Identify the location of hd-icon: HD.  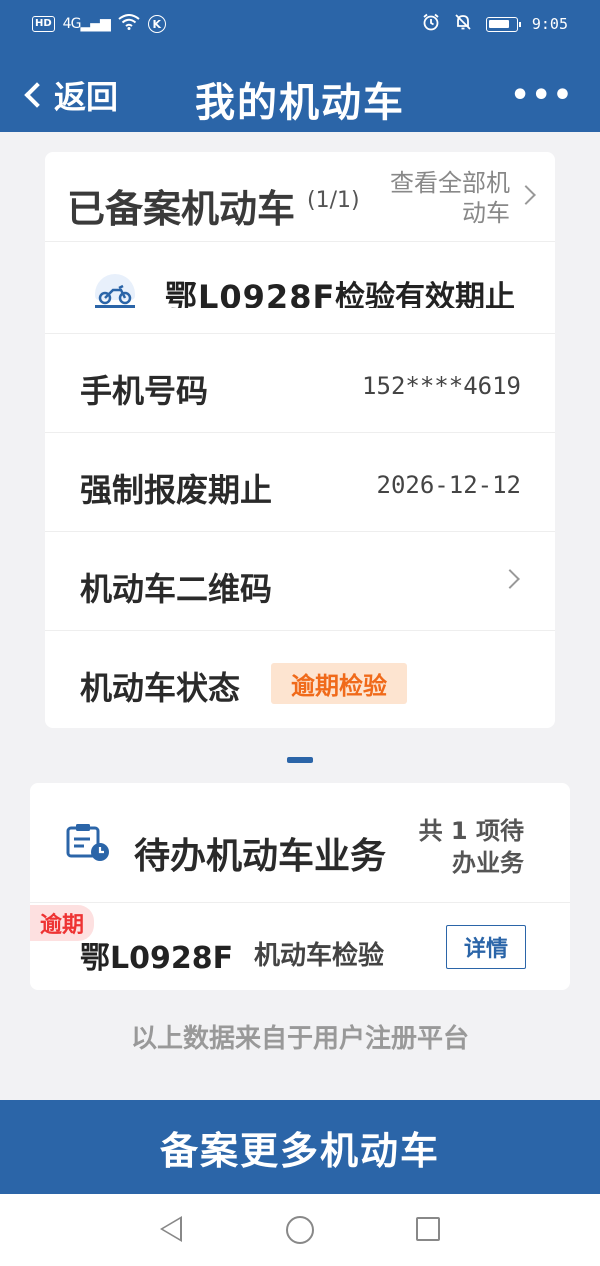
(43, 24).